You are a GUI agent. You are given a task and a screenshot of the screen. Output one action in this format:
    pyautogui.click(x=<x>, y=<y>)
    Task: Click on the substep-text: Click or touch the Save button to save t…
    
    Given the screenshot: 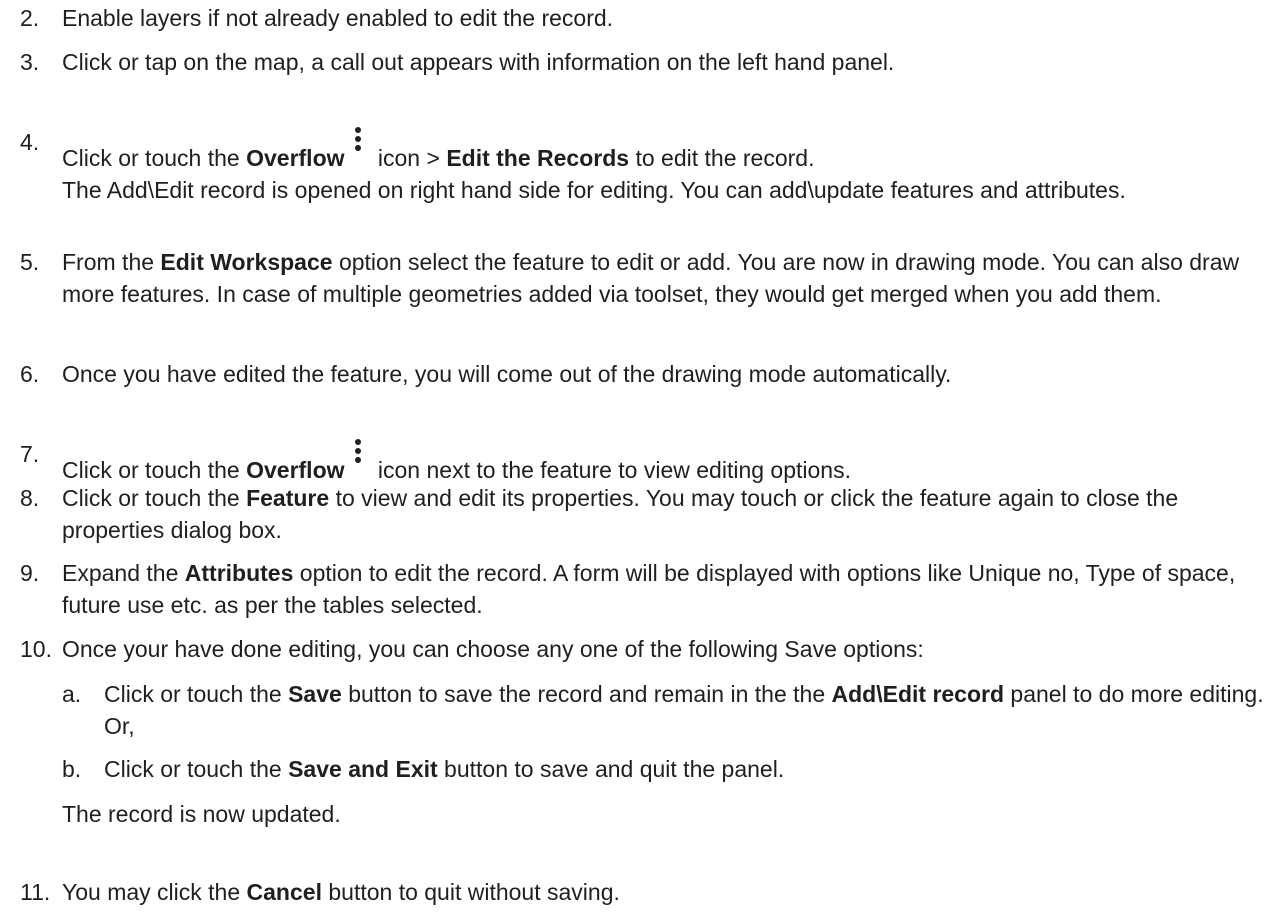 What is the action you would take?
    pyautogui.click(x=684, y=710)
    